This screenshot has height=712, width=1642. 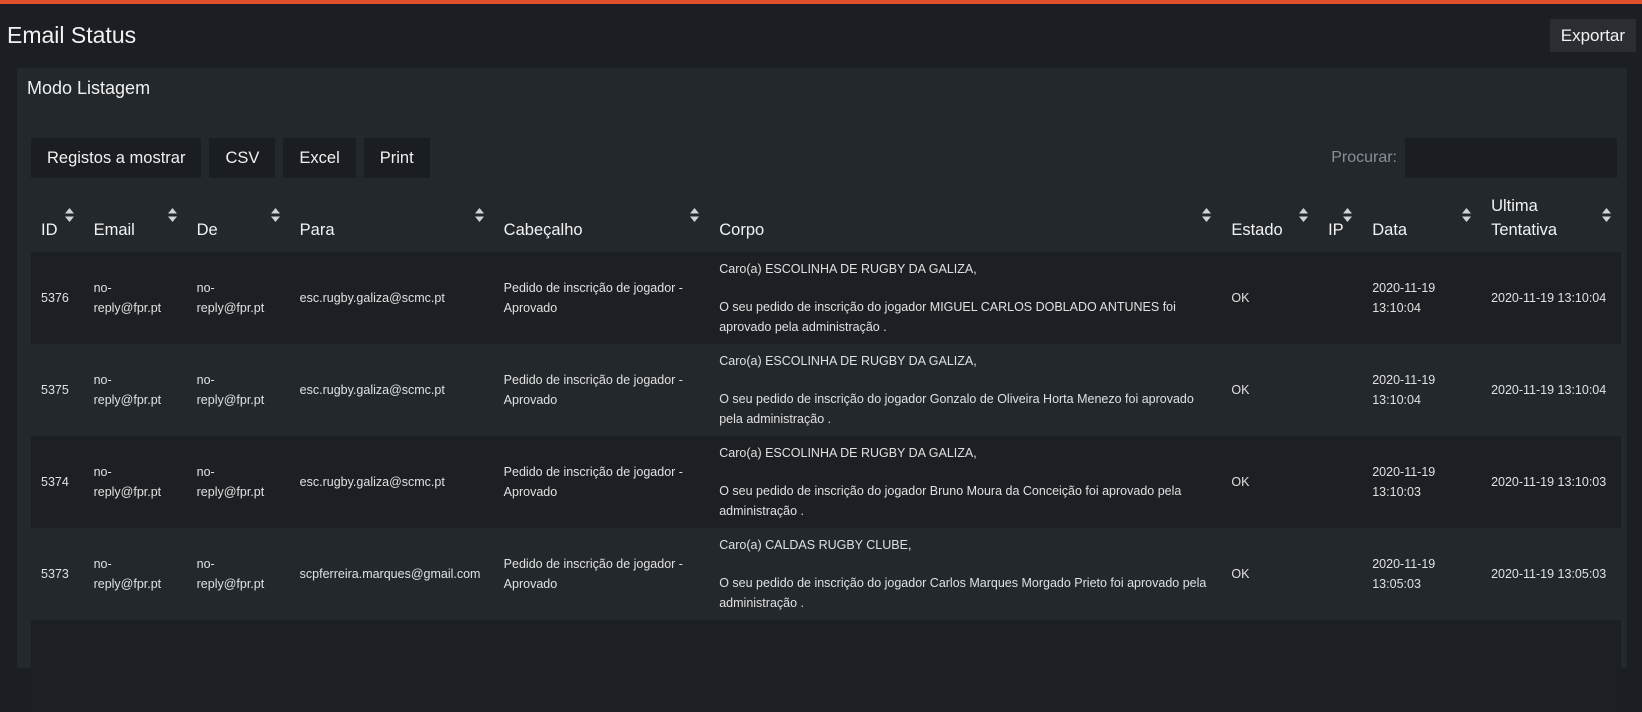 What do you see at coordinates (396, 158) in the screenshot?
I see `print-button: Print` at bounding box center [396, 158].